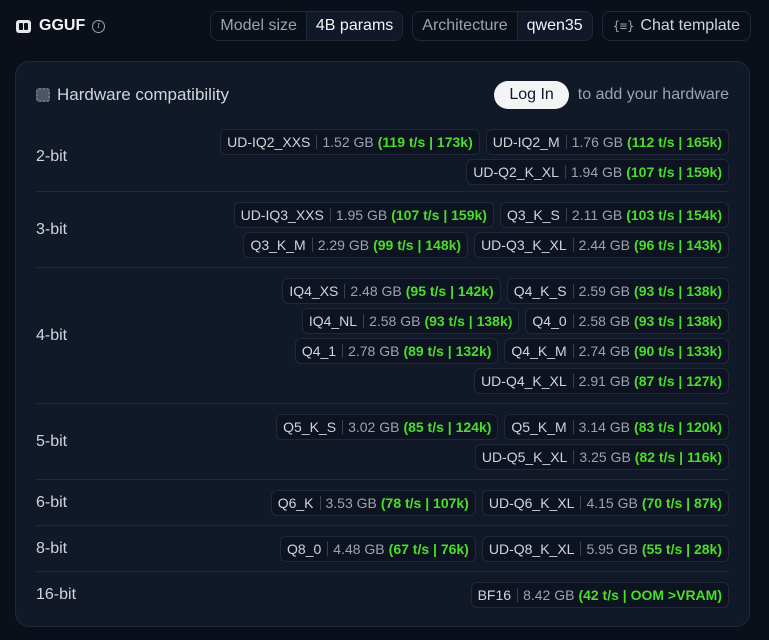 This screenshot has width=769, height=640. I want to click on quant-size: 2.48 GB, so click(376, 291).